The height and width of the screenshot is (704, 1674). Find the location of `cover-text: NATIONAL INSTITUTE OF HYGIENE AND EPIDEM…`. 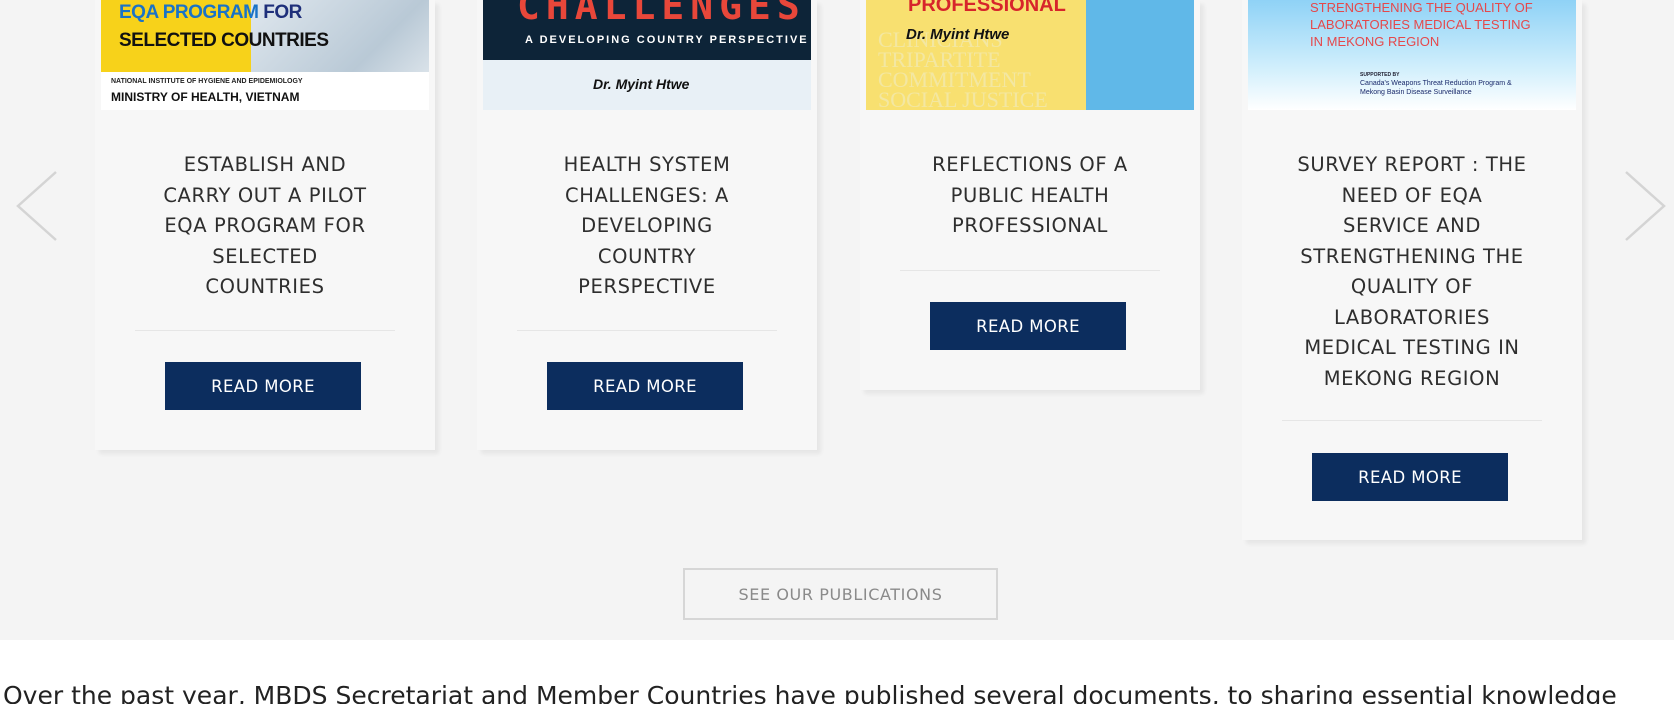

cover-text: NATIONAL INSTITUTE OF HYGIENE AND EPIDEM… is located at coordinates (207, 81).